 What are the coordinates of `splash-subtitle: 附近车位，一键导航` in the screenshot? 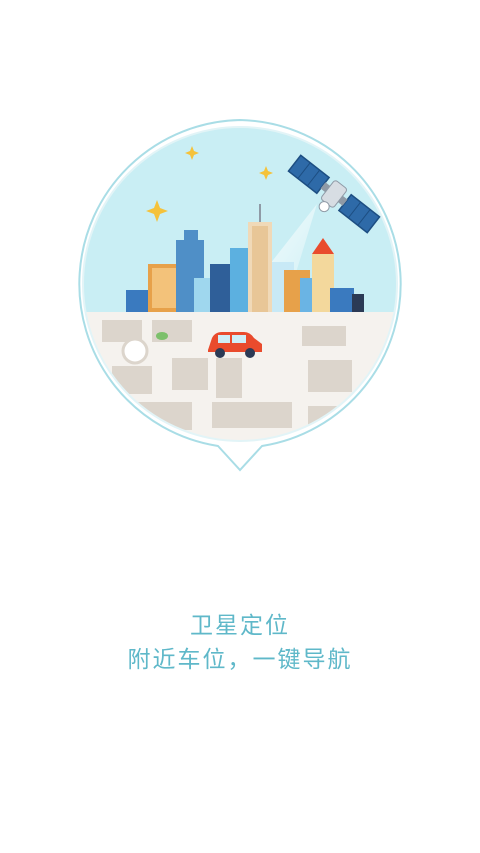 It's located at (240, 660).